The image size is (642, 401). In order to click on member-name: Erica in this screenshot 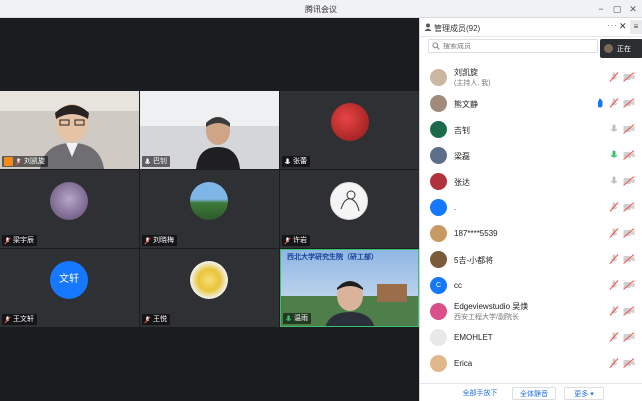, I will do `click(463, 363)`.